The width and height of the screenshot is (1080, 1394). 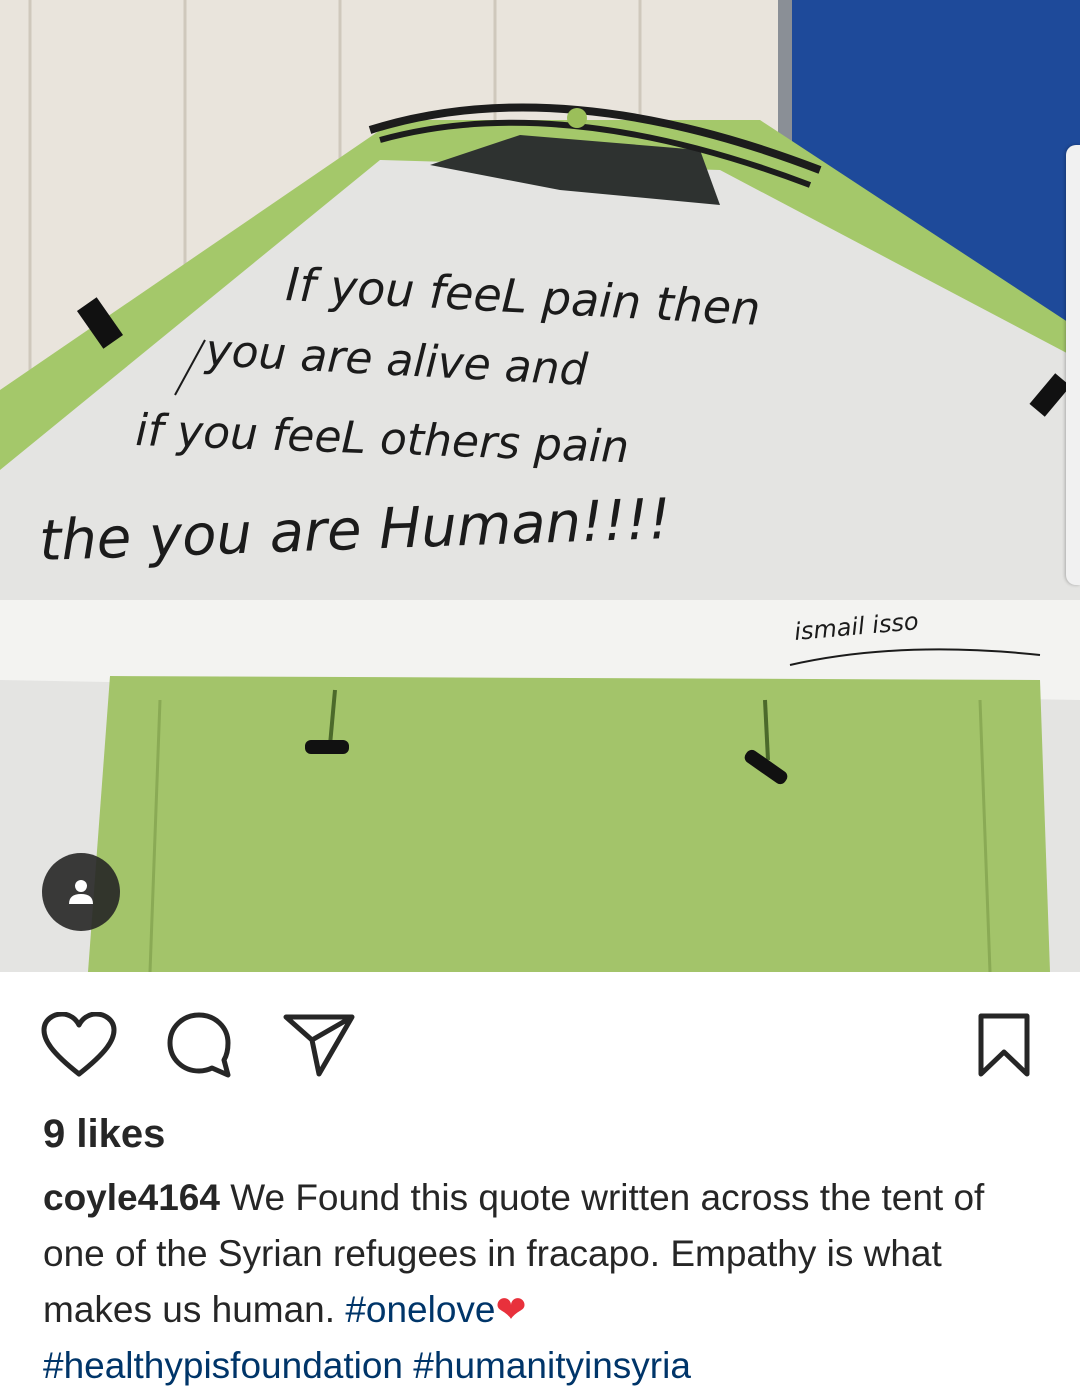 I want to click on comment-icon, so click(x=199, y=1045).